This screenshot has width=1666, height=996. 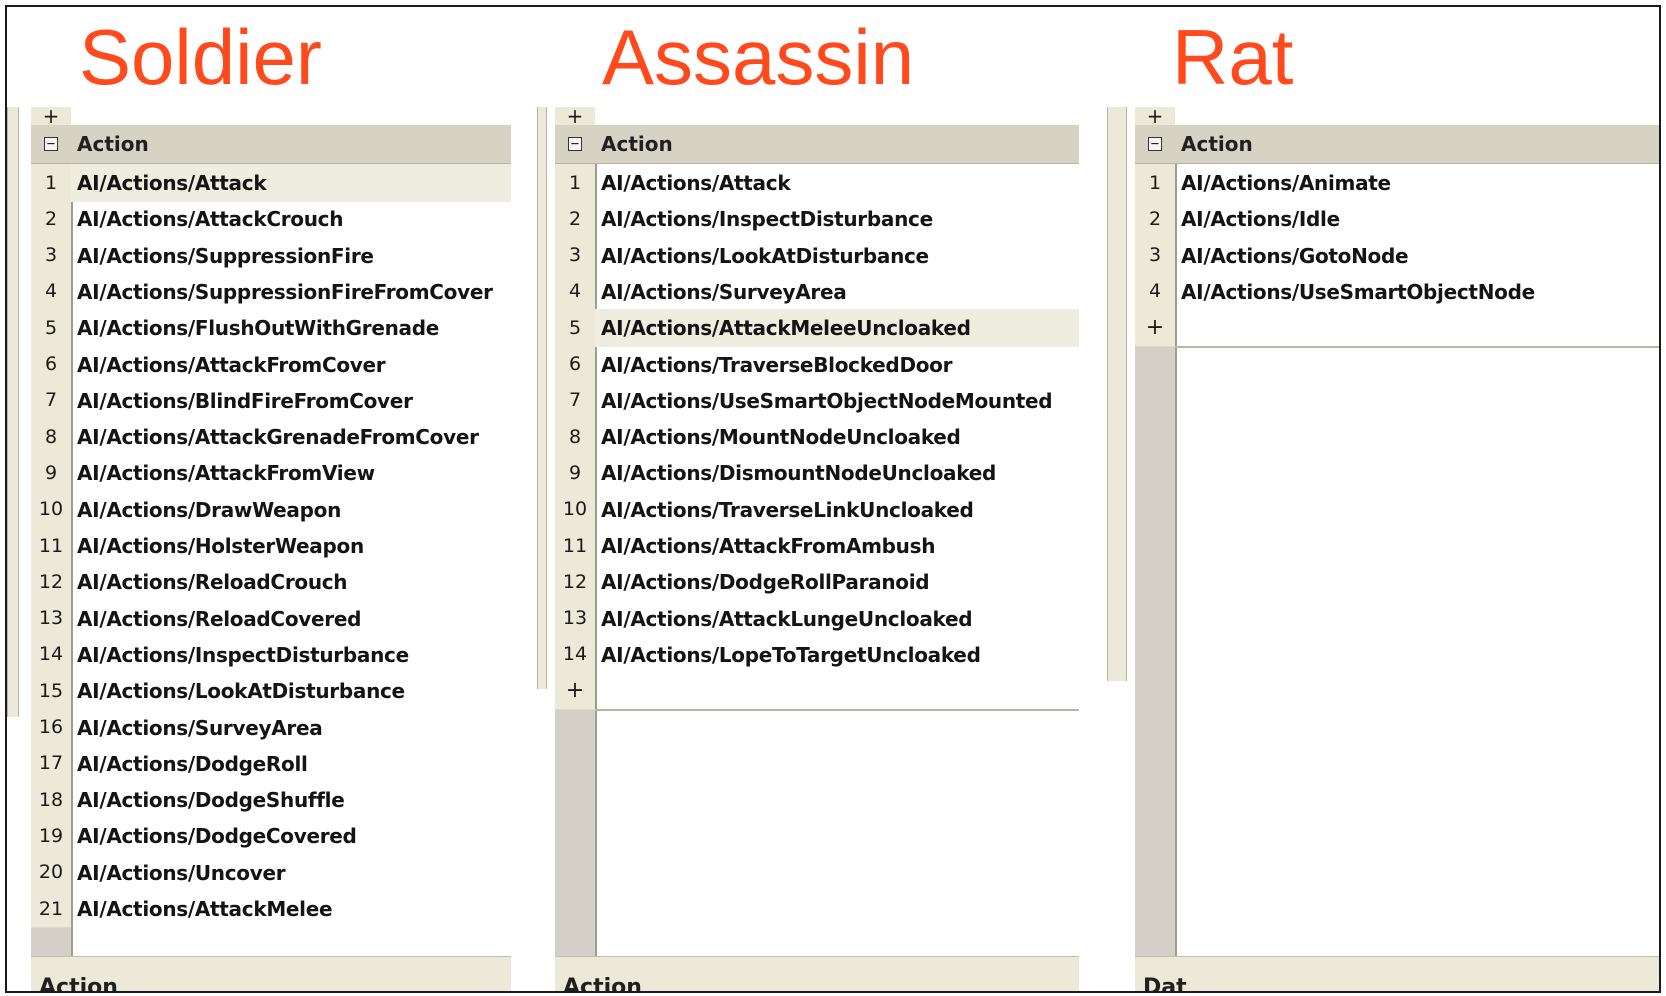 What do you see at coordinates (837, 365) in the screenshot?
I see `action-path-cell: AI/Actions/TraverseBlockedDoor` at bounding box center [837, 365].